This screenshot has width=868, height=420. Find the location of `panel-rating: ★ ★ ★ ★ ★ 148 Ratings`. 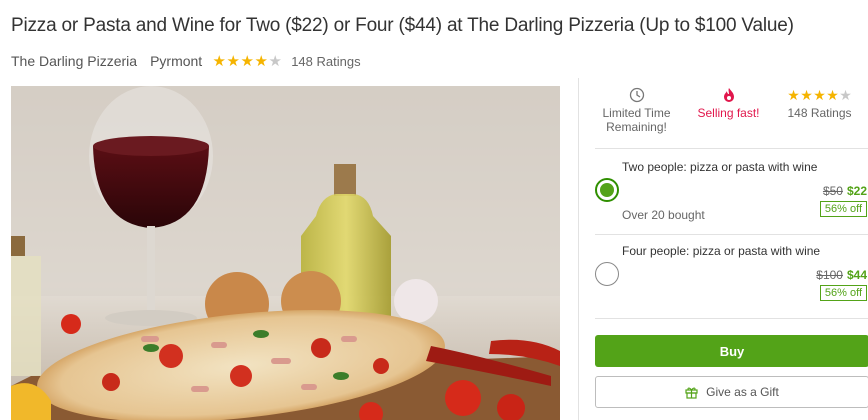

panel-rating: ★ ★ ★ ★ ★ 148 Ratings is located at coordinates (819, 102).